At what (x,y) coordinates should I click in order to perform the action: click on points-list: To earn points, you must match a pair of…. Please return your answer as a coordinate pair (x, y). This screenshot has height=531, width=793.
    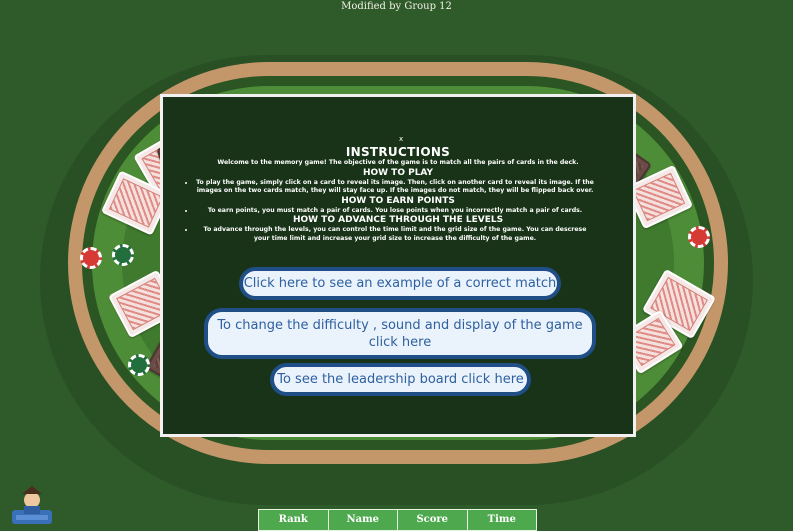
    Looking at the image, I should click on (398, 211).